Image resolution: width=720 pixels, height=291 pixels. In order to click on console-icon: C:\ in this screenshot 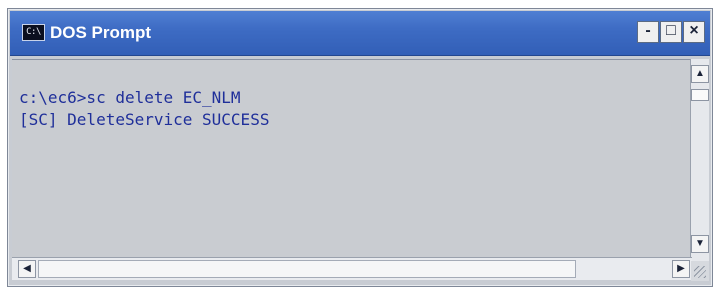, I will do `click(33, 32)`.